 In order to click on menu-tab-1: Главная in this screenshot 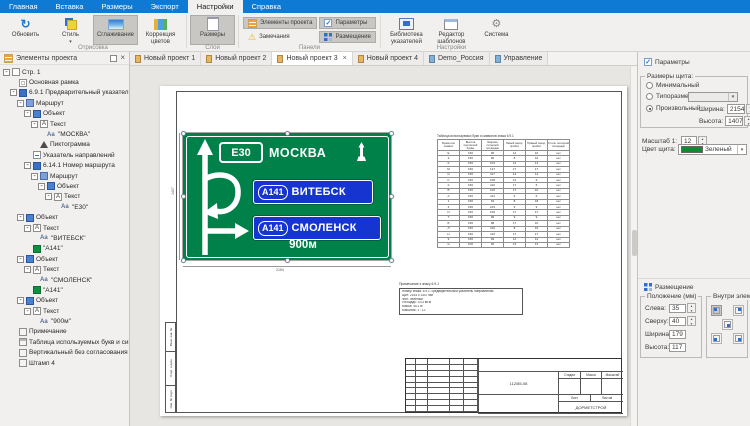, I will do `click(23, 6)`.